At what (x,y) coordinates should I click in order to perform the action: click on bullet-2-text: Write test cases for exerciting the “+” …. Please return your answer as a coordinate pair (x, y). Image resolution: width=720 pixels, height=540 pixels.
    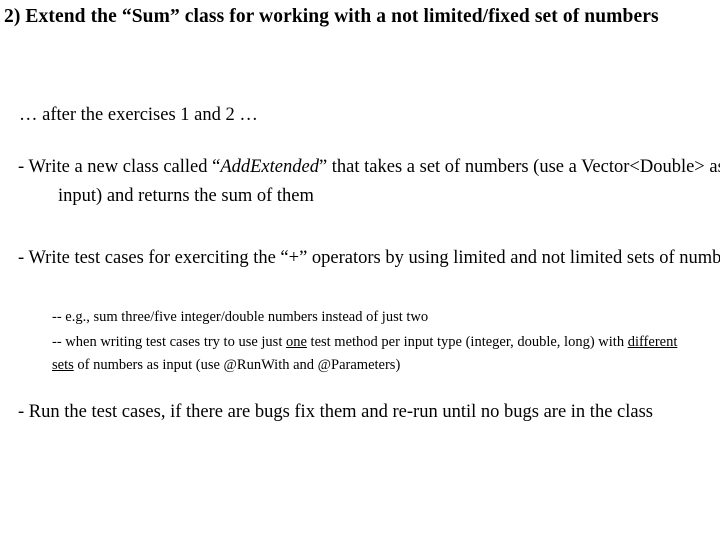
    Looking at the image, I should click on (374, 258).